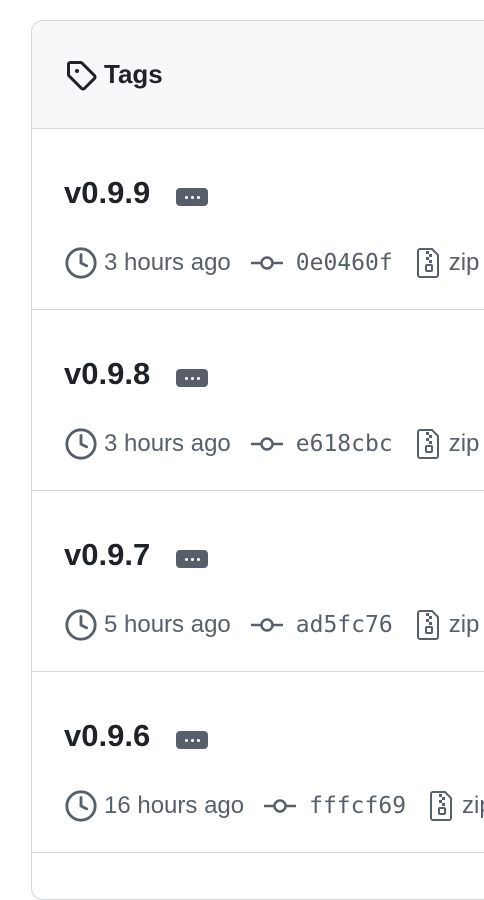 The image size is (484, 900). I want to click on tags-header: Tags, so click(258, 75).